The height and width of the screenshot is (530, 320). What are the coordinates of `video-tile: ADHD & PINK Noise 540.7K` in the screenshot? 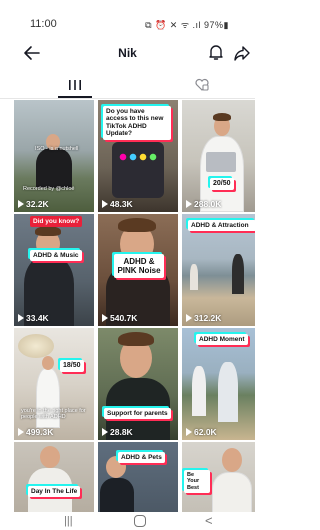 It's located at (138, 270).